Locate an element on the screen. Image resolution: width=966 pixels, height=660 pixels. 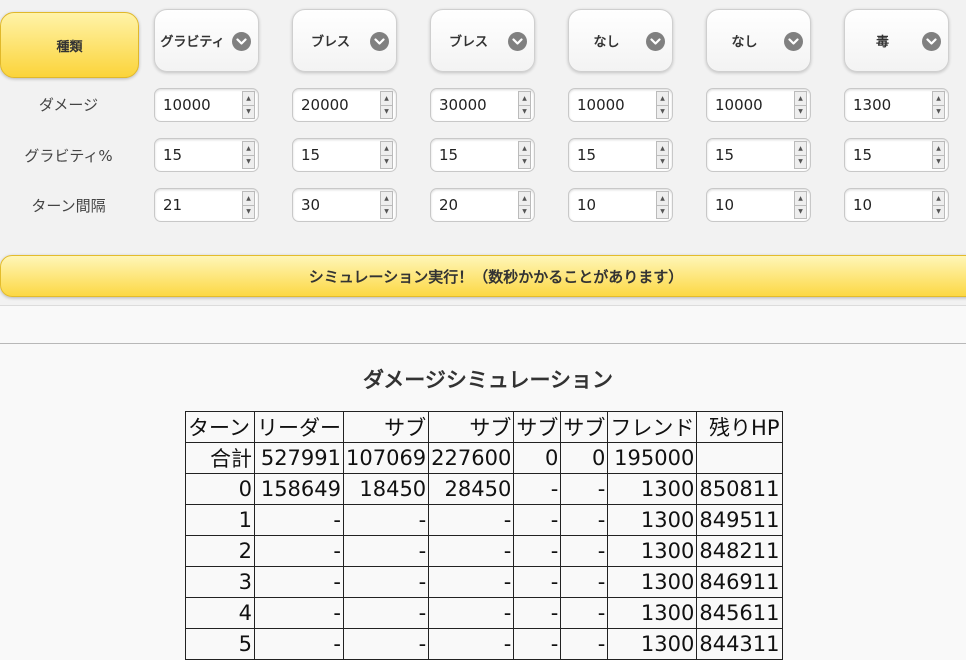
gravity-percent-input-3: 15 ▲ ▼ is located at coordinates (482, 155).